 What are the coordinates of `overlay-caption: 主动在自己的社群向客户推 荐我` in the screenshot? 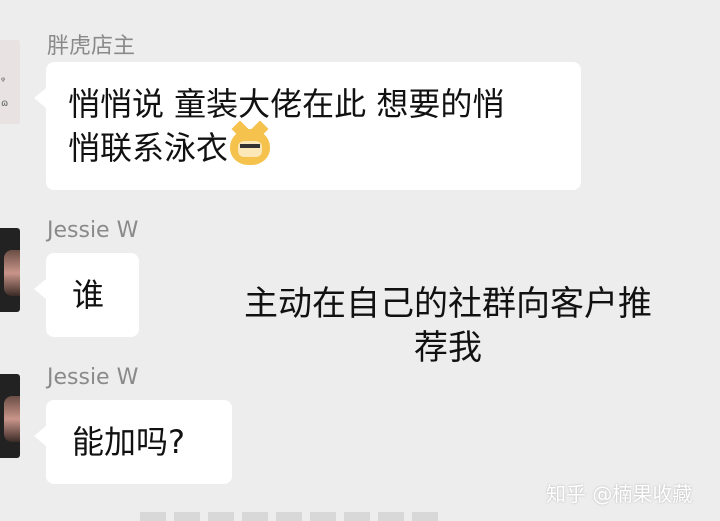 It's located at (448, 326).